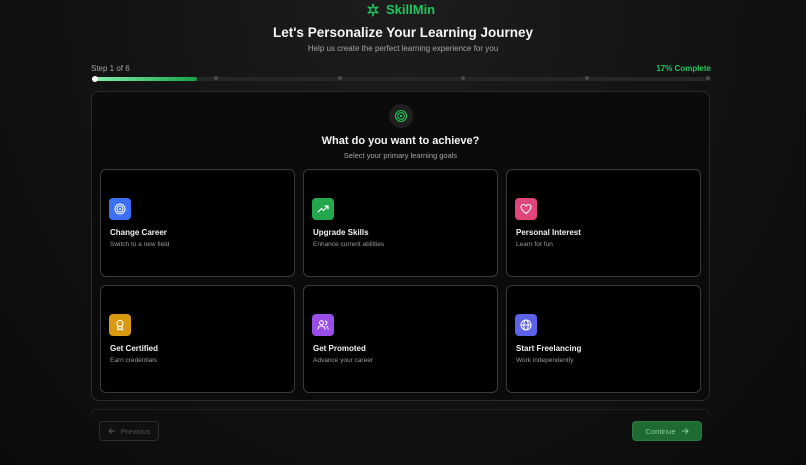 This screenshot has width=806, height=465. Describe the element at coordinates (403, 32) in the screenshot. I see `page-title: Let's Personalize Your Learning Journey` at that location.